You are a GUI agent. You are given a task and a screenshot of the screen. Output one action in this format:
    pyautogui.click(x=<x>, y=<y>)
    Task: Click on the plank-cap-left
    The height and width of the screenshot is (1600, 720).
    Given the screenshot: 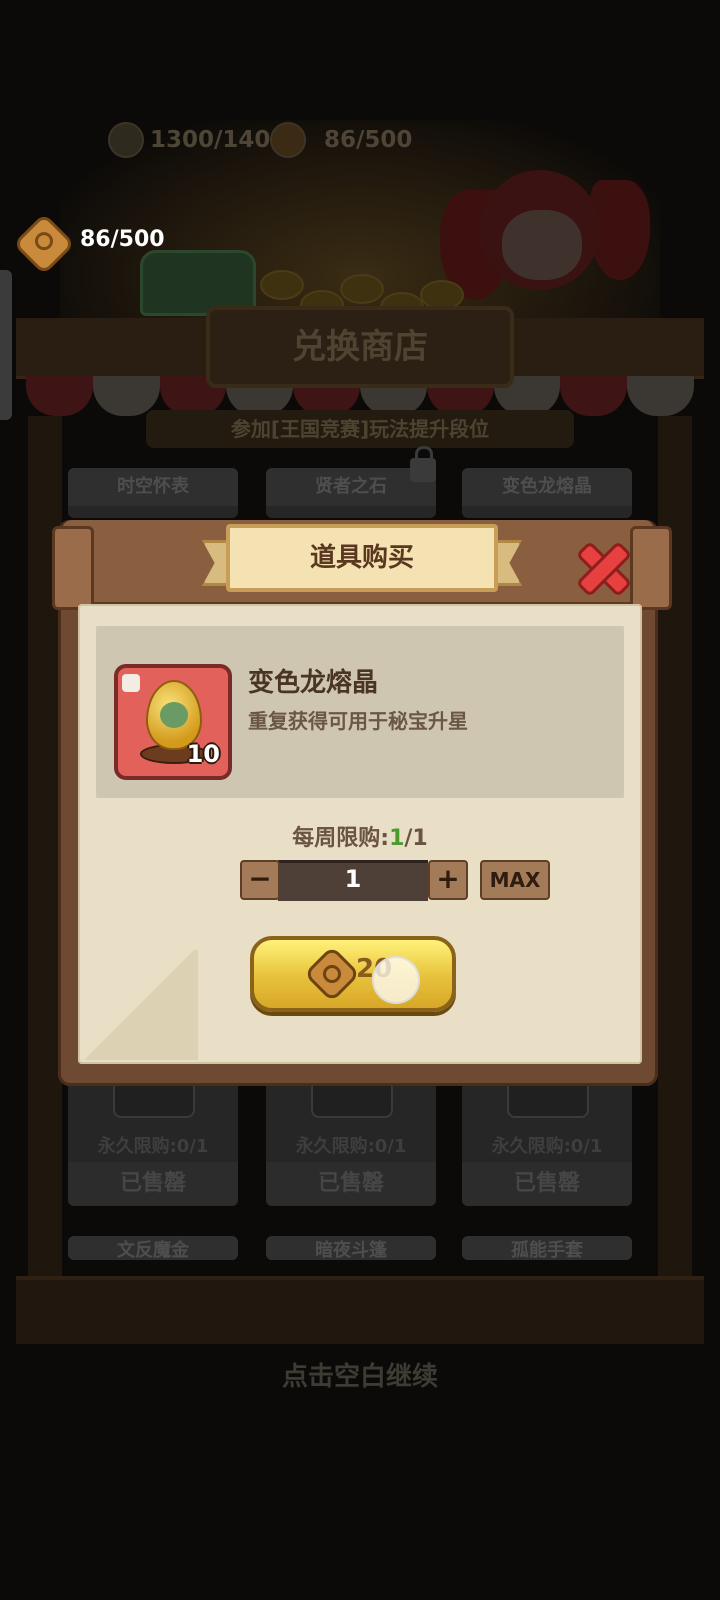 What is the action you would take?
    pyautogui.click(x=73, y=568)
    